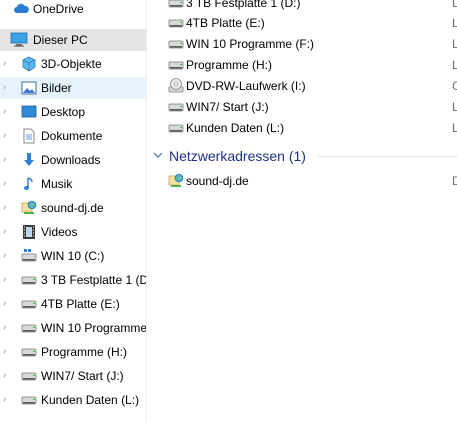 This screenshot has height=422, width=457. What do you see at coordinates (243, 5) in the screenshot?
I see `drive-name: 3 TB Festplatte 1 (D:)` at bounding box center [243, 5].